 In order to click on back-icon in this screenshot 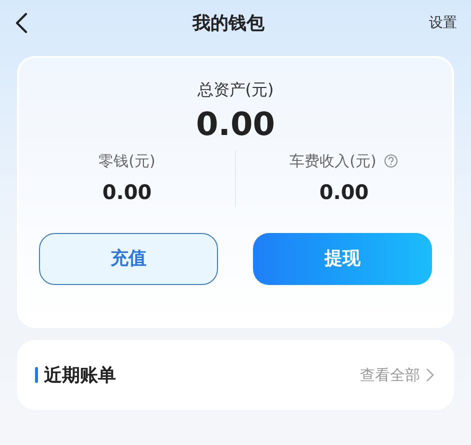, I will do `click(21, 23)`.